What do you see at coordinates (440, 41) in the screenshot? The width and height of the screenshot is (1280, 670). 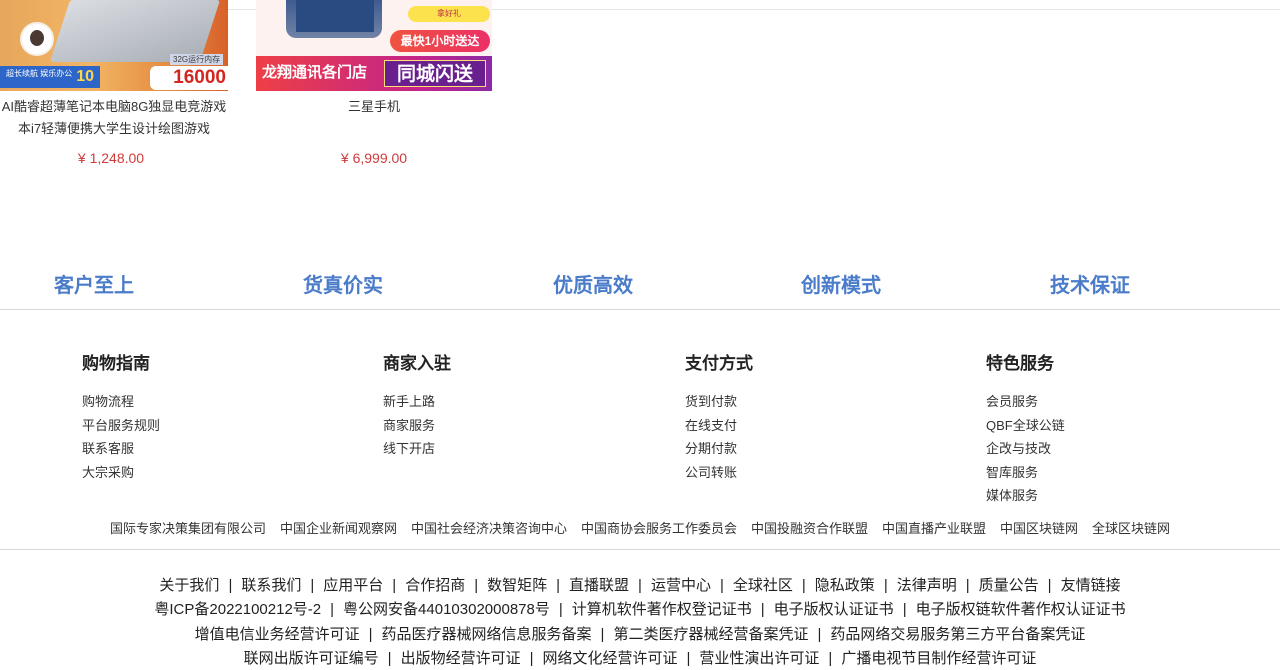 I see `fast-delivery-badge: 最快1小时送达` at bounding box center [440, 41].